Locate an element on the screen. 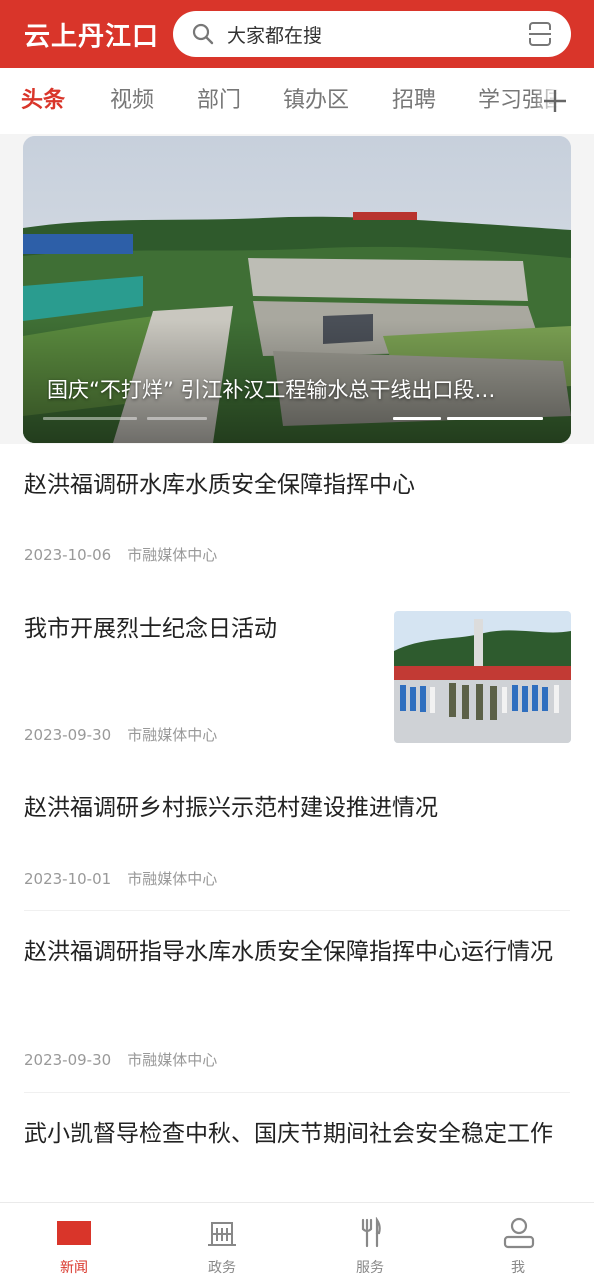  news-meta: 2023-10-06 市融媒体中心 is located at coordinates (120, 554).